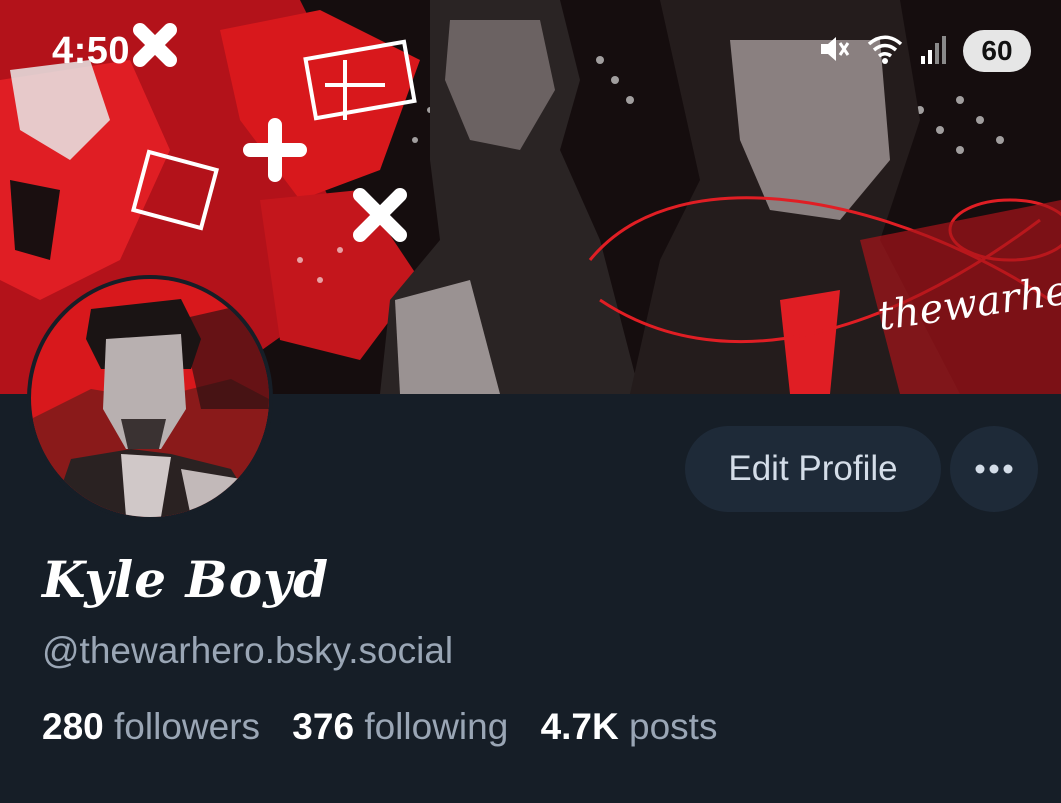 The height and width of the screenshot is (803, 1061). I want to click on status-icons: 60, so click(924, 51).